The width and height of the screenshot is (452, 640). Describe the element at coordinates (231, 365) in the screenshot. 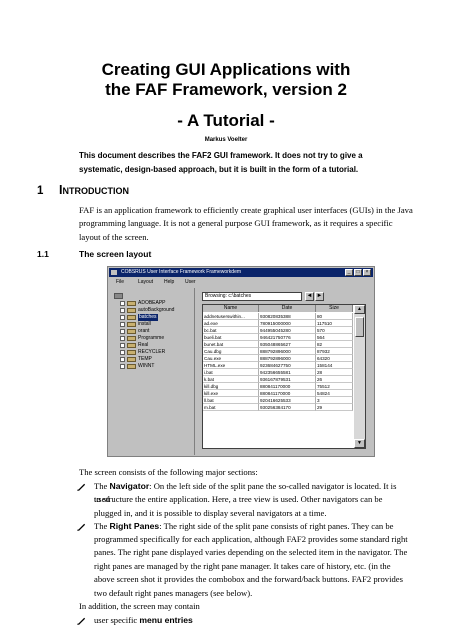

I see `cell-name: HTML.exe` at that location.